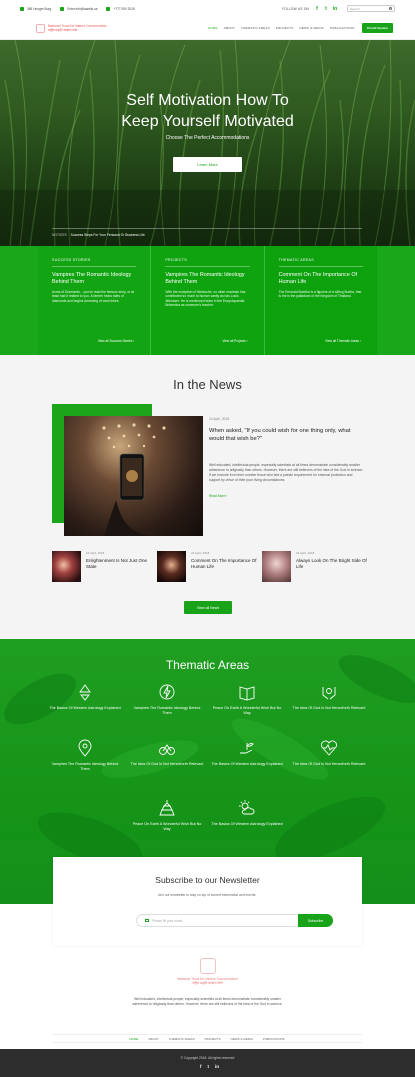 The height and width of the screenshot is (1077, 415). Describe the element at coordinates (247, 807) in the screenshot. I see `weather-icon` at that location.